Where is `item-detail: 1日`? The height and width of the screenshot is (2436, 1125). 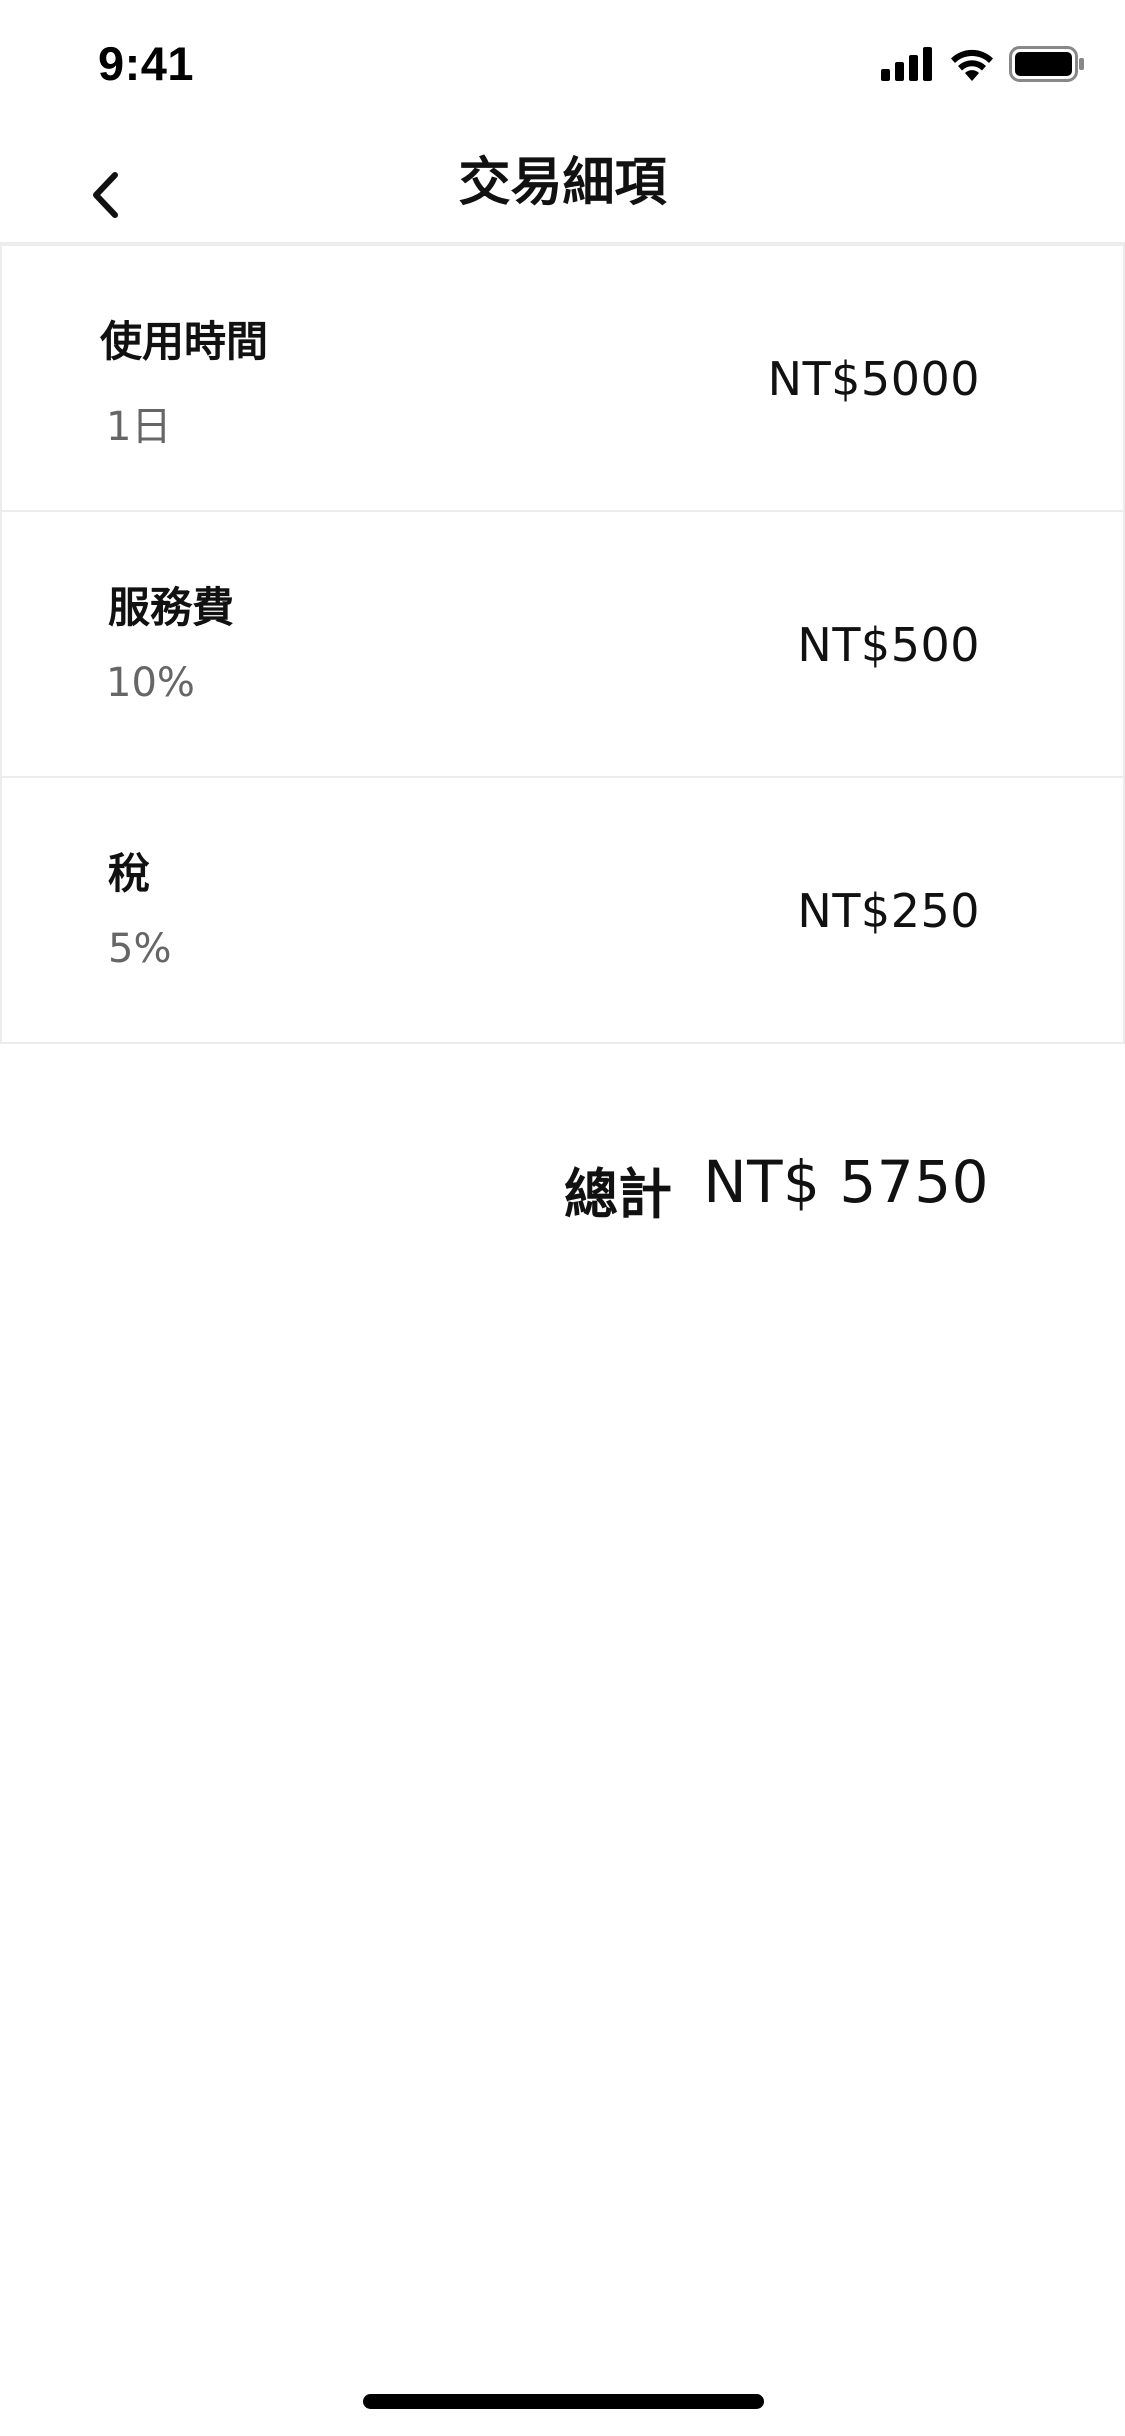 item-detail: 1日 is located at coordinates (139, 427).